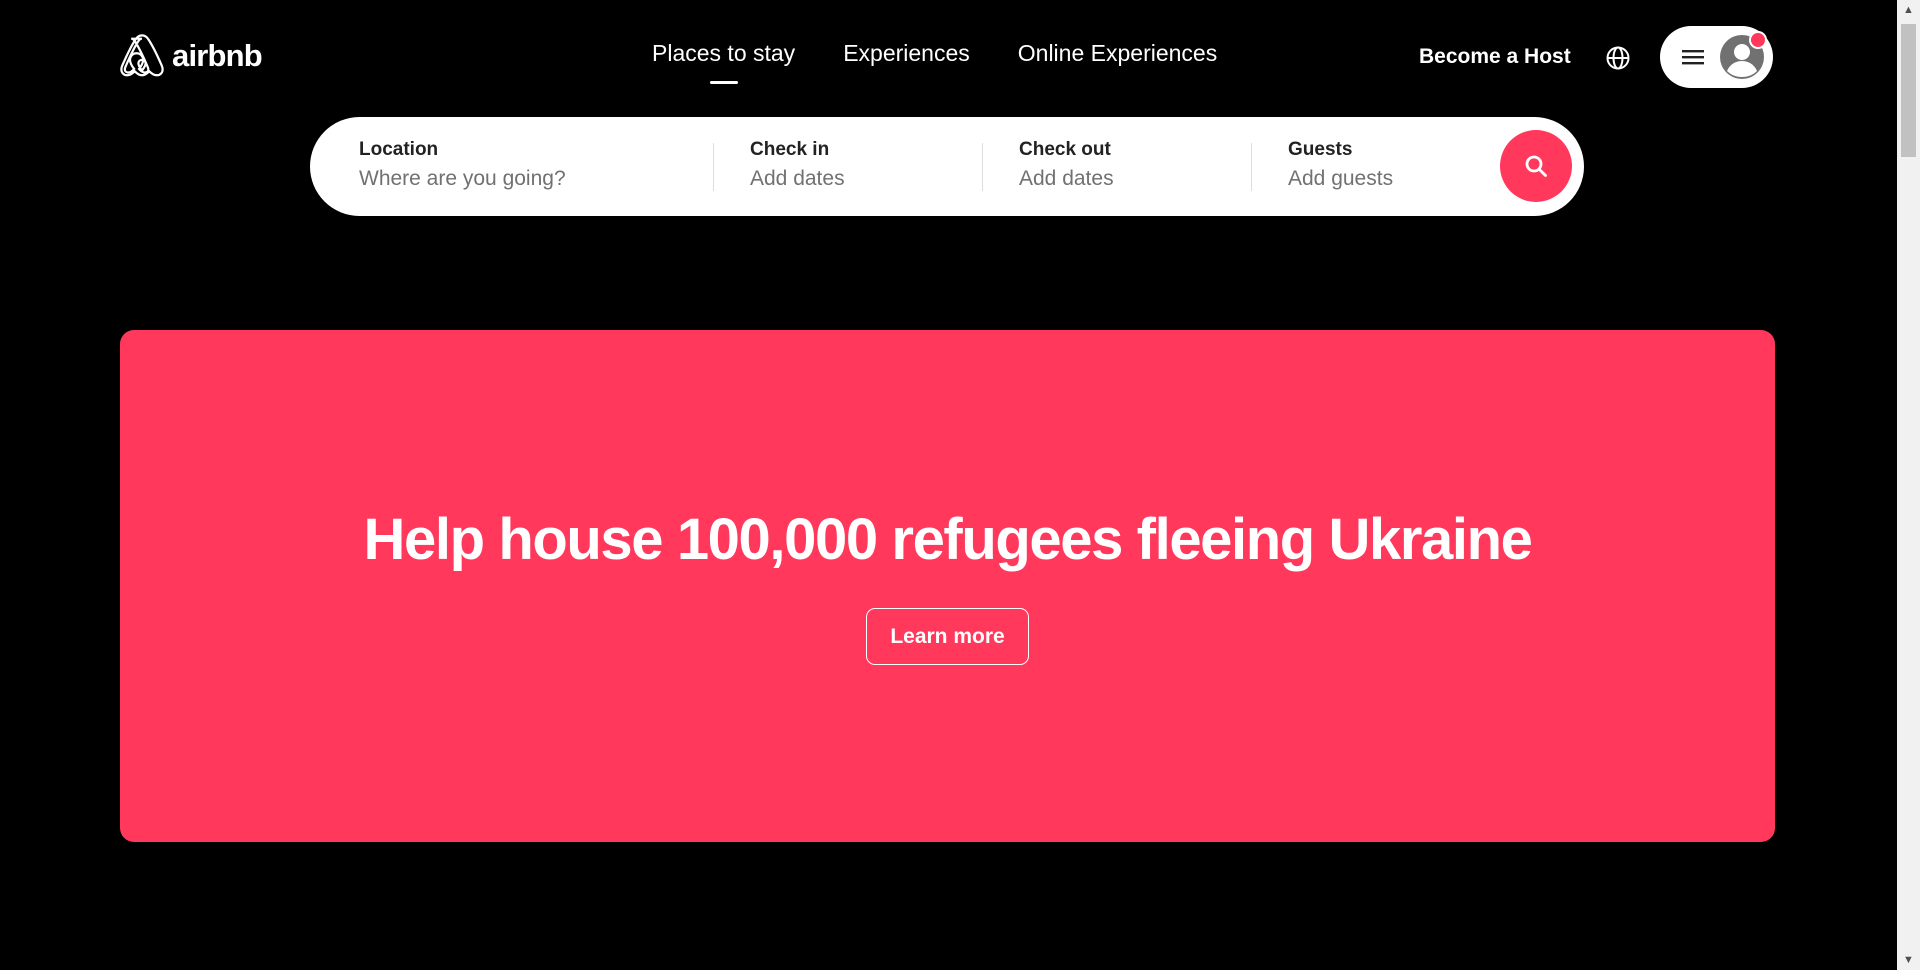  Describe the element at coordinates (1716, 57) in the screenshot. I see `user-menu-button` at that location.